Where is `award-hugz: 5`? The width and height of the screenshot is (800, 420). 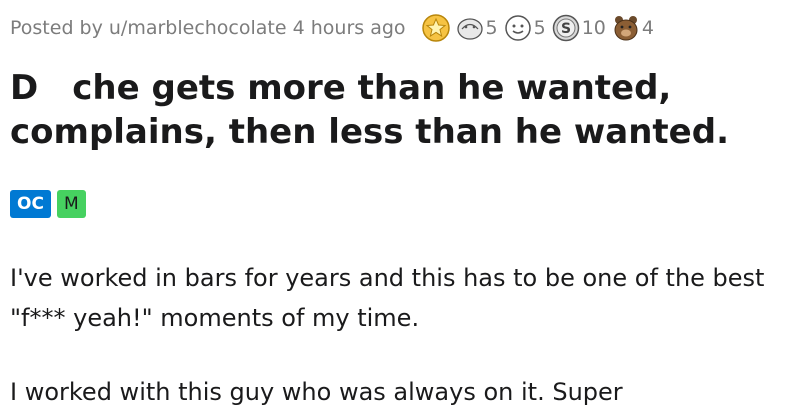
award-hugz: 5 is located at coordinates (477, 28).